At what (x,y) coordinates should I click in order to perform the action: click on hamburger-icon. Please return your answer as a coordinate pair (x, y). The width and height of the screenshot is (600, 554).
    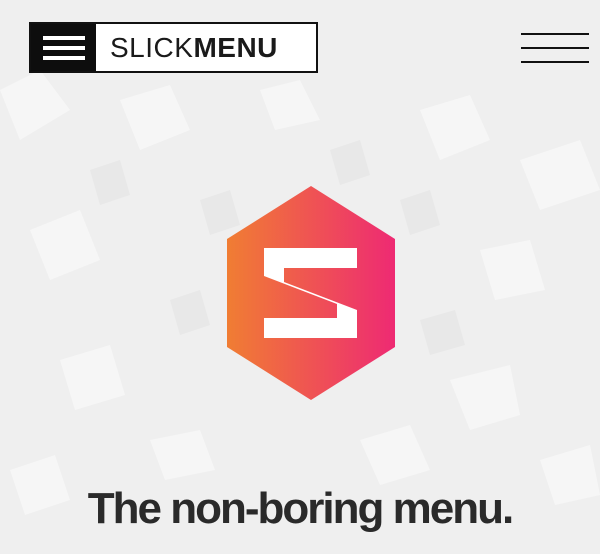
    Looking at the image, I should click on (63, 47).